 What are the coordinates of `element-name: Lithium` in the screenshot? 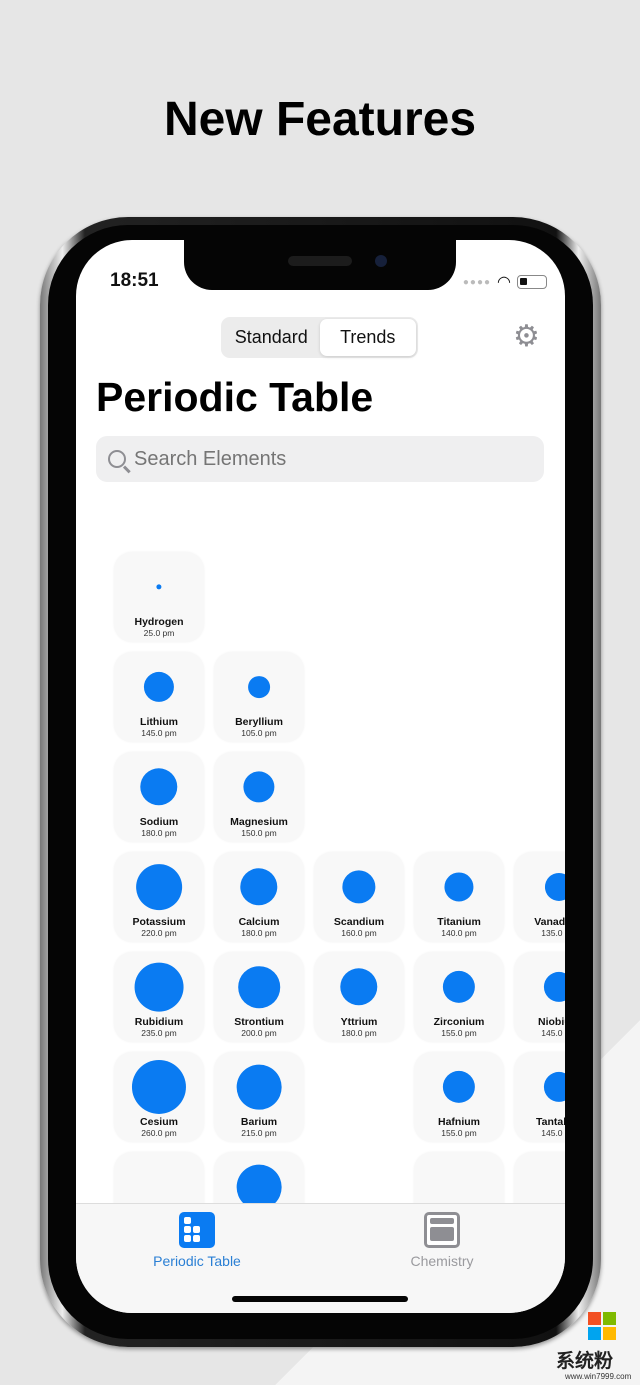 It's located at (159, 722).